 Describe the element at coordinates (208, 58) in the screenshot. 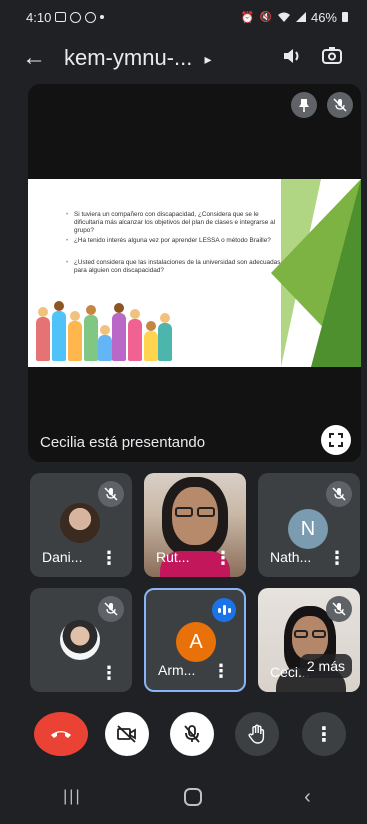

I see `chevron-right-icon: ▸` at that location.